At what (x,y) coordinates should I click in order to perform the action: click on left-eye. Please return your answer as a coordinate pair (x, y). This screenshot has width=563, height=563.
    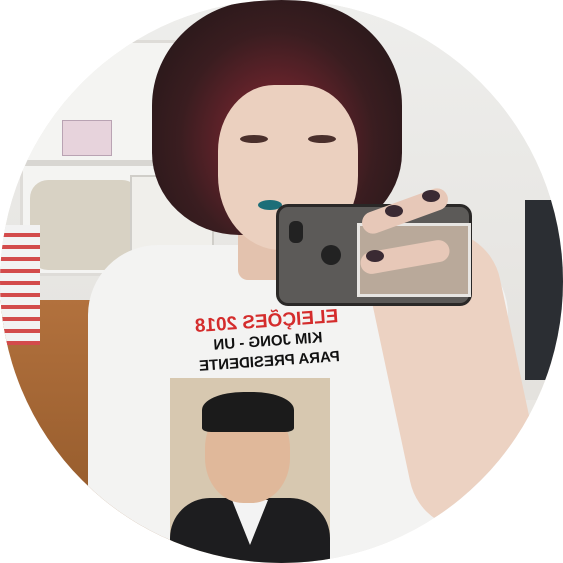
    Looking at the image, I should click on (254, 139).